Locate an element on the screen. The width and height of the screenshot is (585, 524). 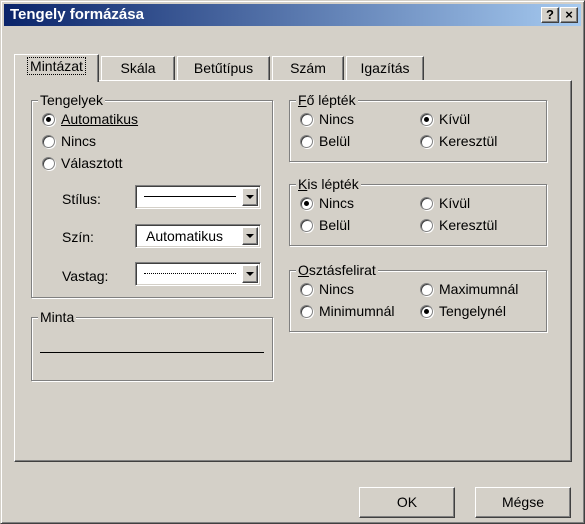
sample-line is located at coordinates (152, 352).